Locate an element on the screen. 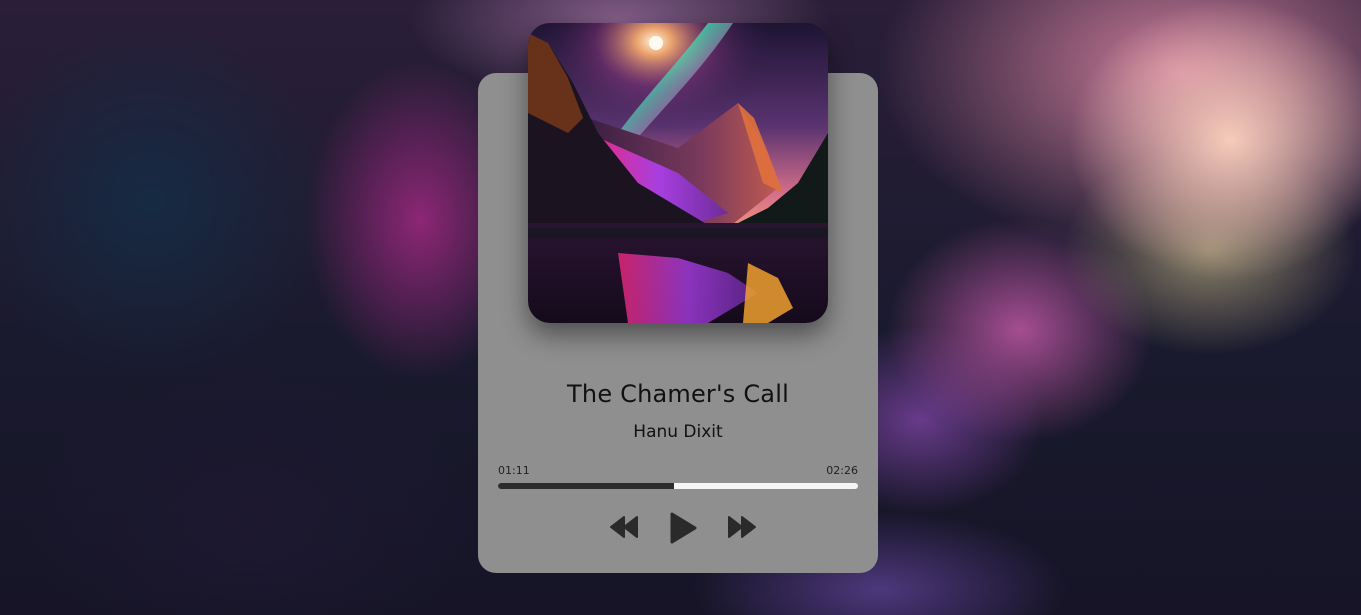 This screenshot has height=615, width=1361. play-button is located at coordinates (683, 528).